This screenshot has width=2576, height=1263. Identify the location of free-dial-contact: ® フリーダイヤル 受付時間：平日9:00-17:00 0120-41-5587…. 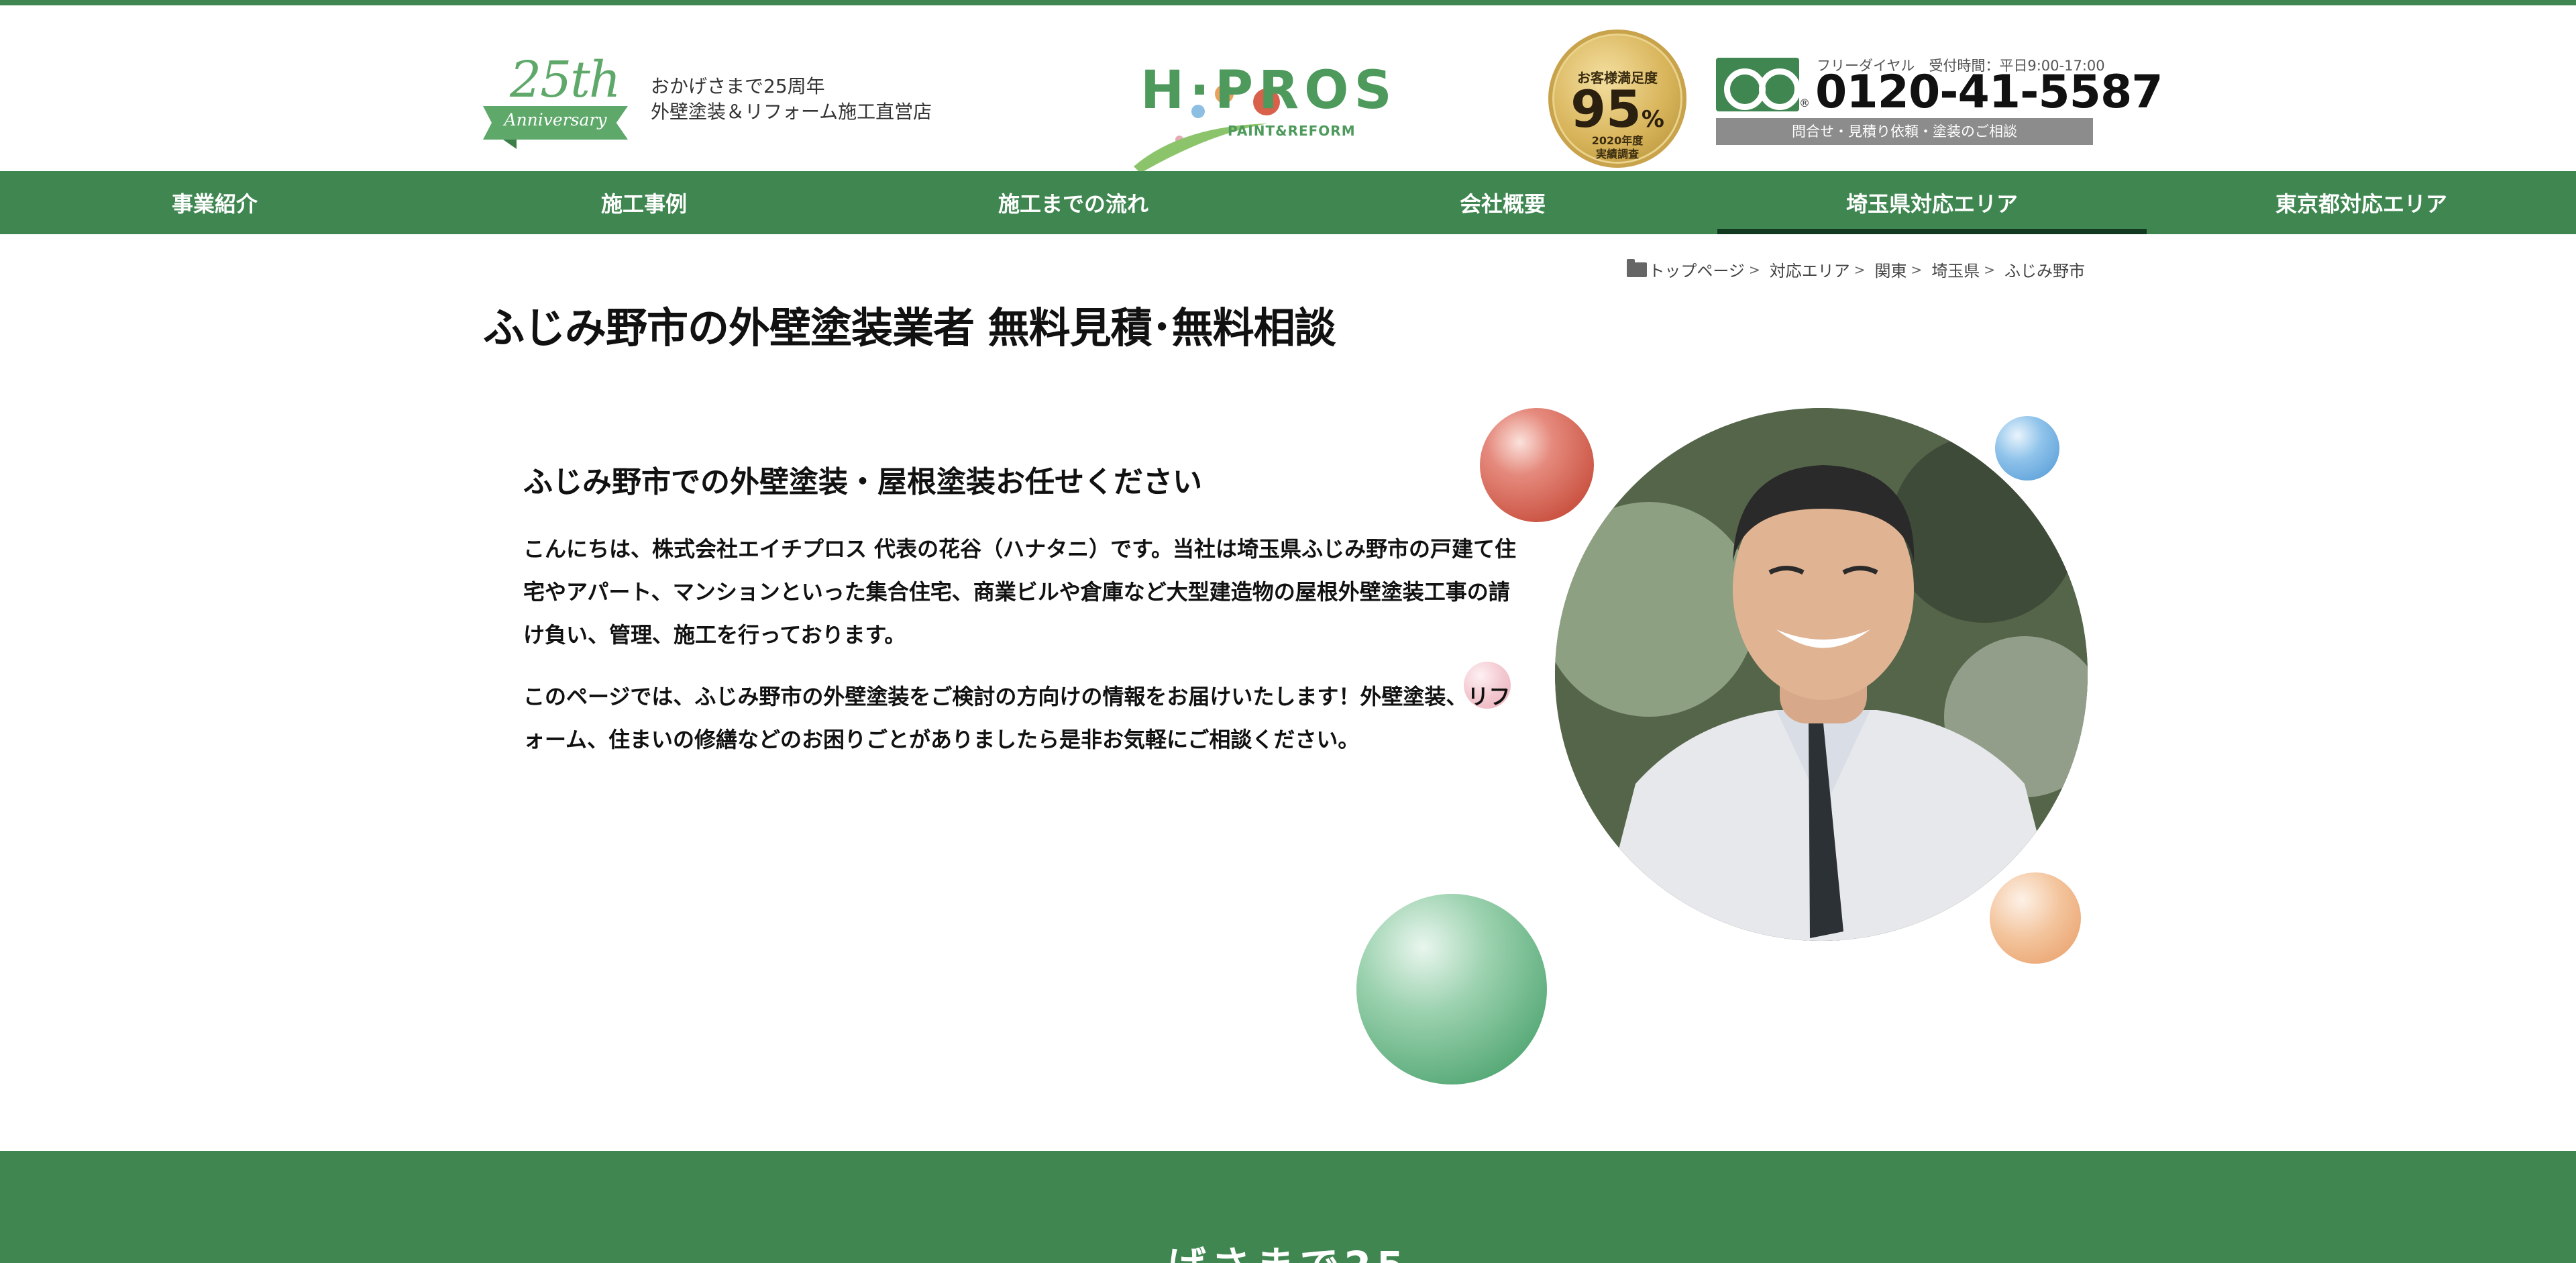
(1939, 99).